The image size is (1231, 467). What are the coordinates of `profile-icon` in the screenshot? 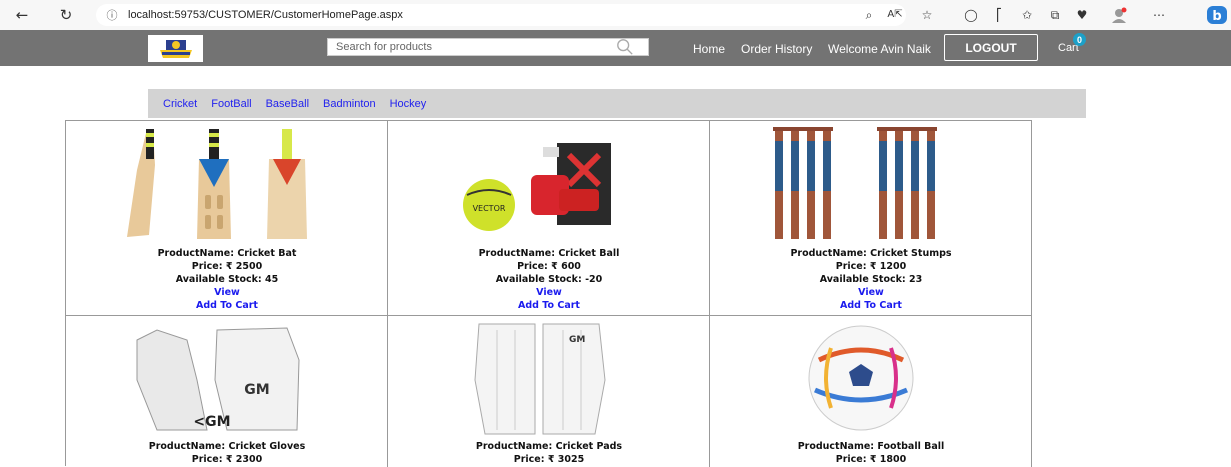 It's located at (1119, 15).